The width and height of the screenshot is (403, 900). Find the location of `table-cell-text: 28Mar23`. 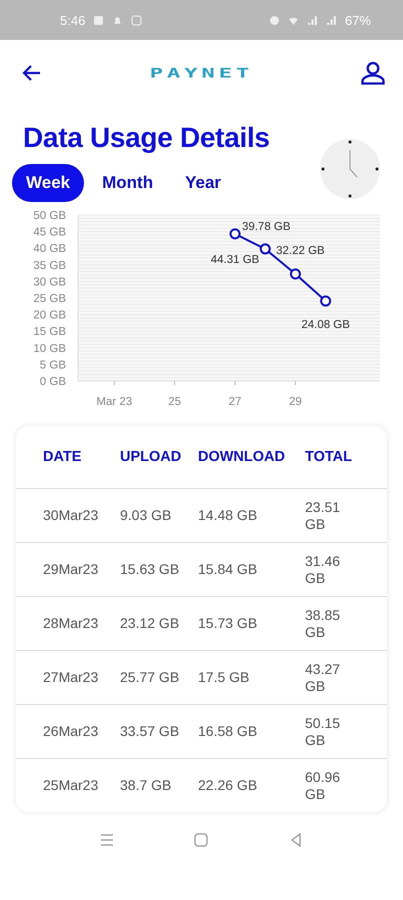

table-cell-text: 28Mar23 is located at coordinates (71, 623).